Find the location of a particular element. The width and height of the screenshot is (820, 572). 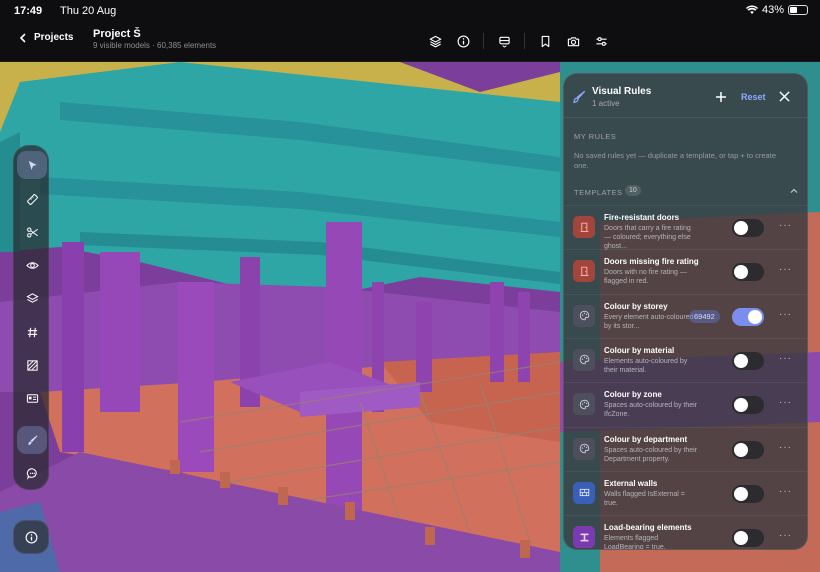

close-icon is located at coordinates (784, 96).